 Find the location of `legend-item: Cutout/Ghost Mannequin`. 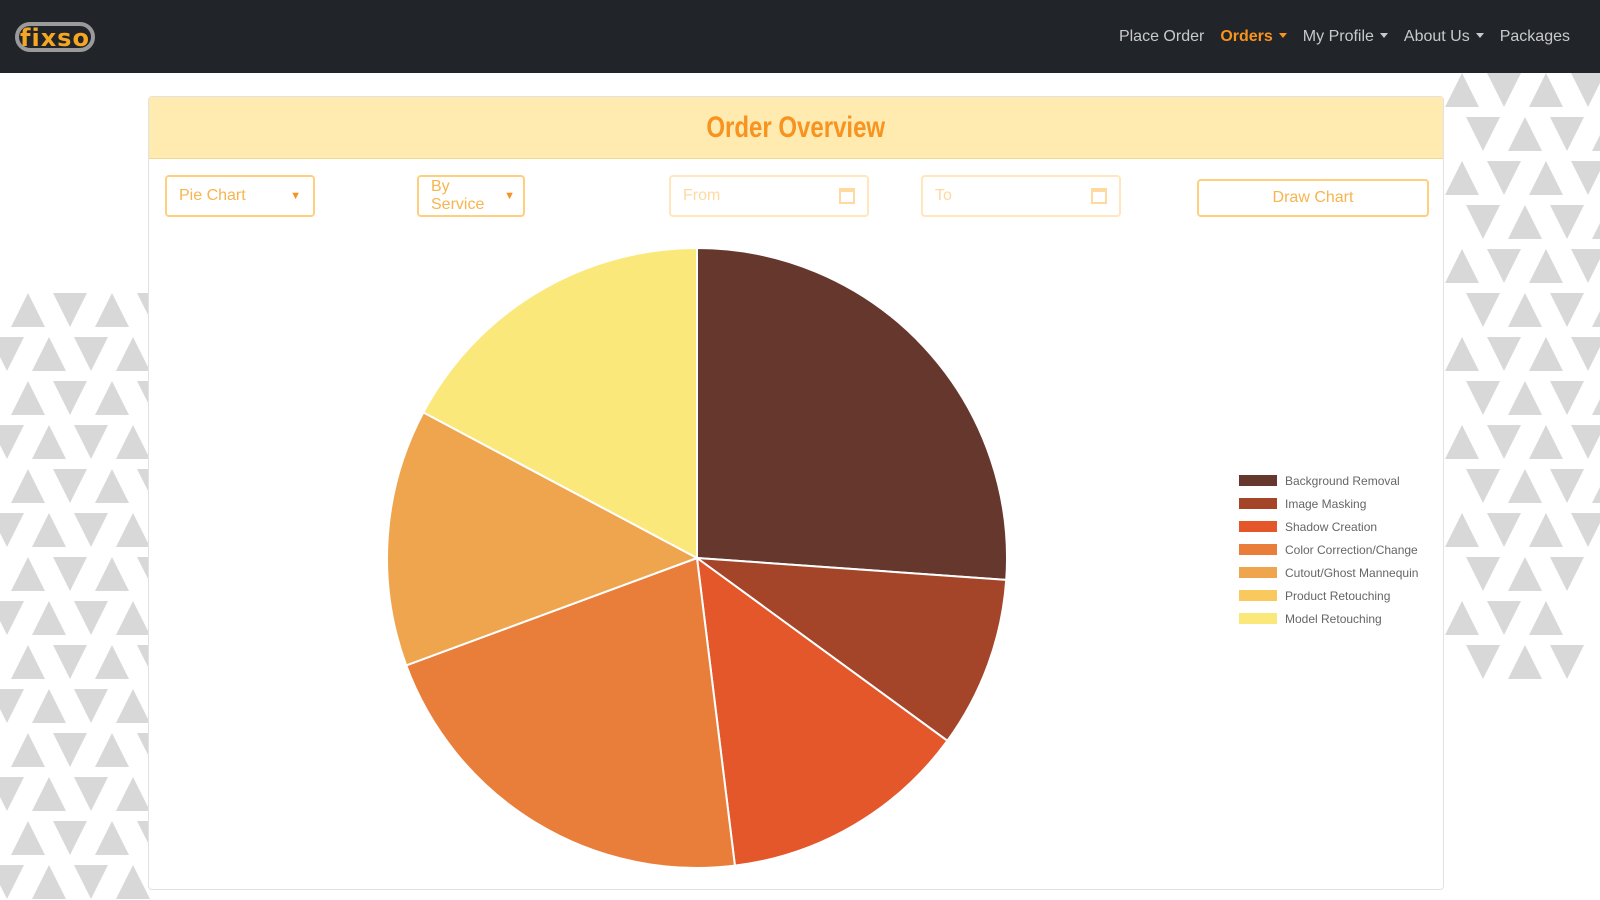

legend-item: Cutout/Ghost Mannequin is located at coordinates (1328, 572).